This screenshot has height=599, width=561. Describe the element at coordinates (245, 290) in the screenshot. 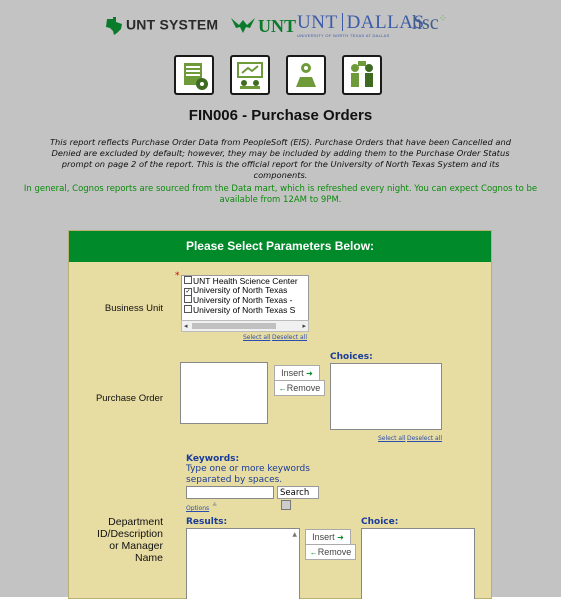

I see `list-item: ✓ University of North Texas` at that location.